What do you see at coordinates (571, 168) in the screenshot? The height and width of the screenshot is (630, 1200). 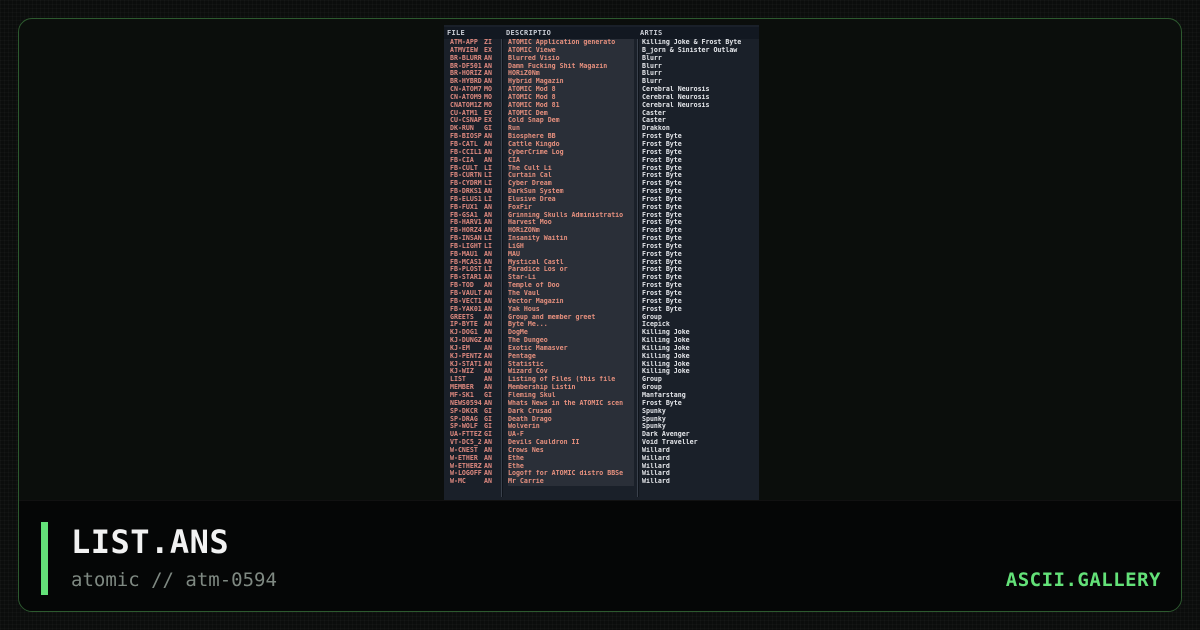 I see `file-description: The Cult Li` at bounding box center [571, 168].